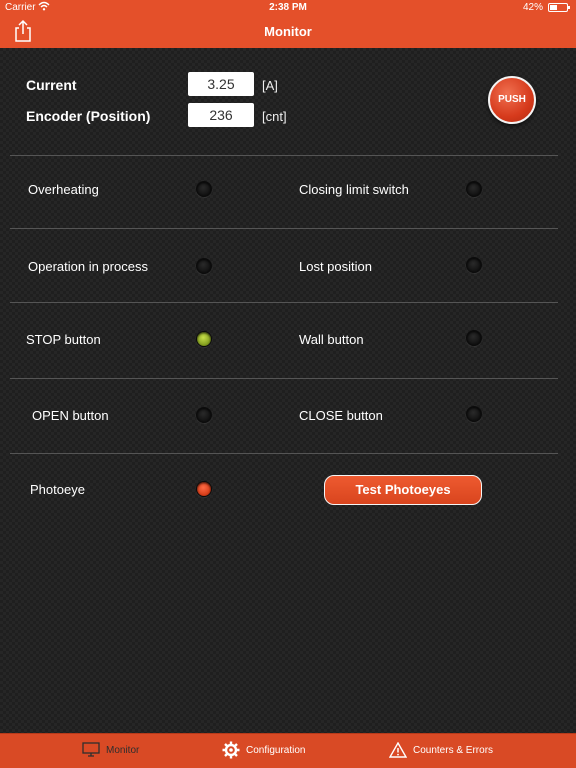 The image size is (576, 768). Describe the element at coordinates (221, 84) in the screenshot. I see `current-value-field: 3.25` at that location.